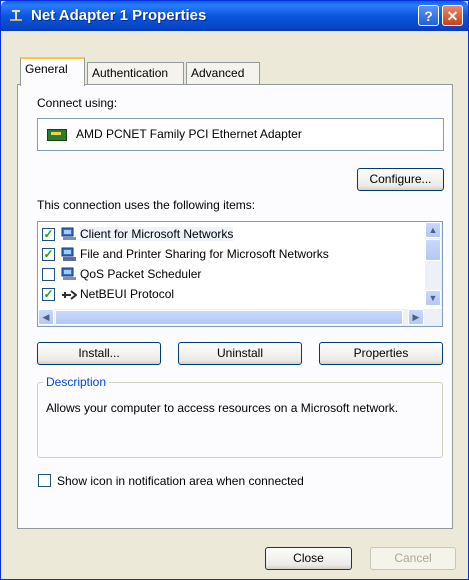 This screenshot has width=469, height=580. What do you see at coordinates (68, 254) in the screenshot?
I see `file-printer-sharing-icon` at bounding box center [68, 254].